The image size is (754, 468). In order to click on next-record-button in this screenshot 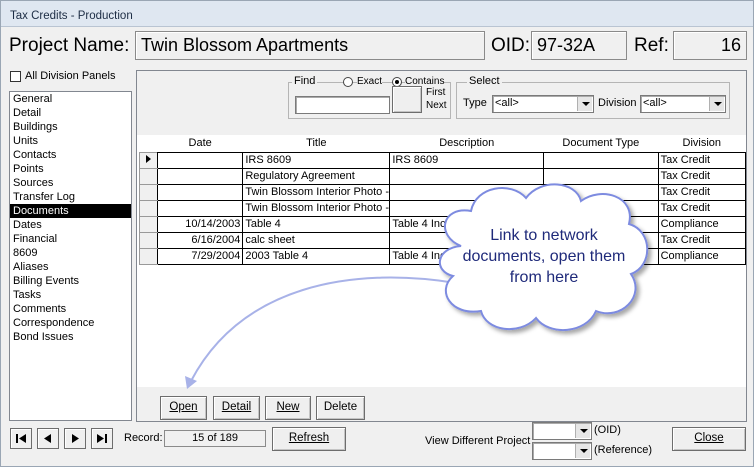, I will do `click(75, 438)`.